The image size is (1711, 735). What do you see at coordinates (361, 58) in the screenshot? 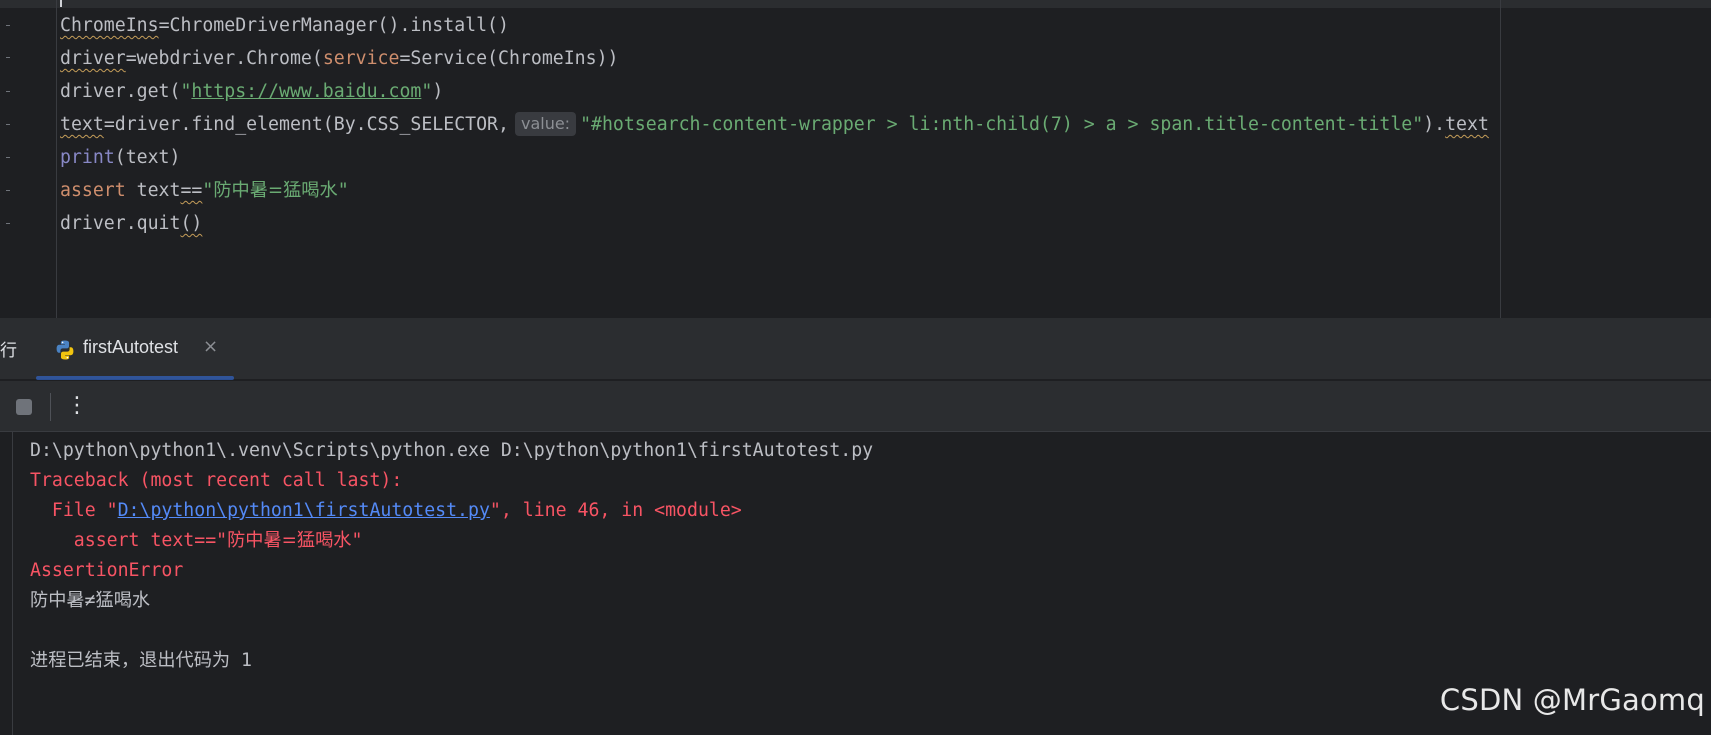
I see `keyword-argument: service` at bounding box center [361, 58].